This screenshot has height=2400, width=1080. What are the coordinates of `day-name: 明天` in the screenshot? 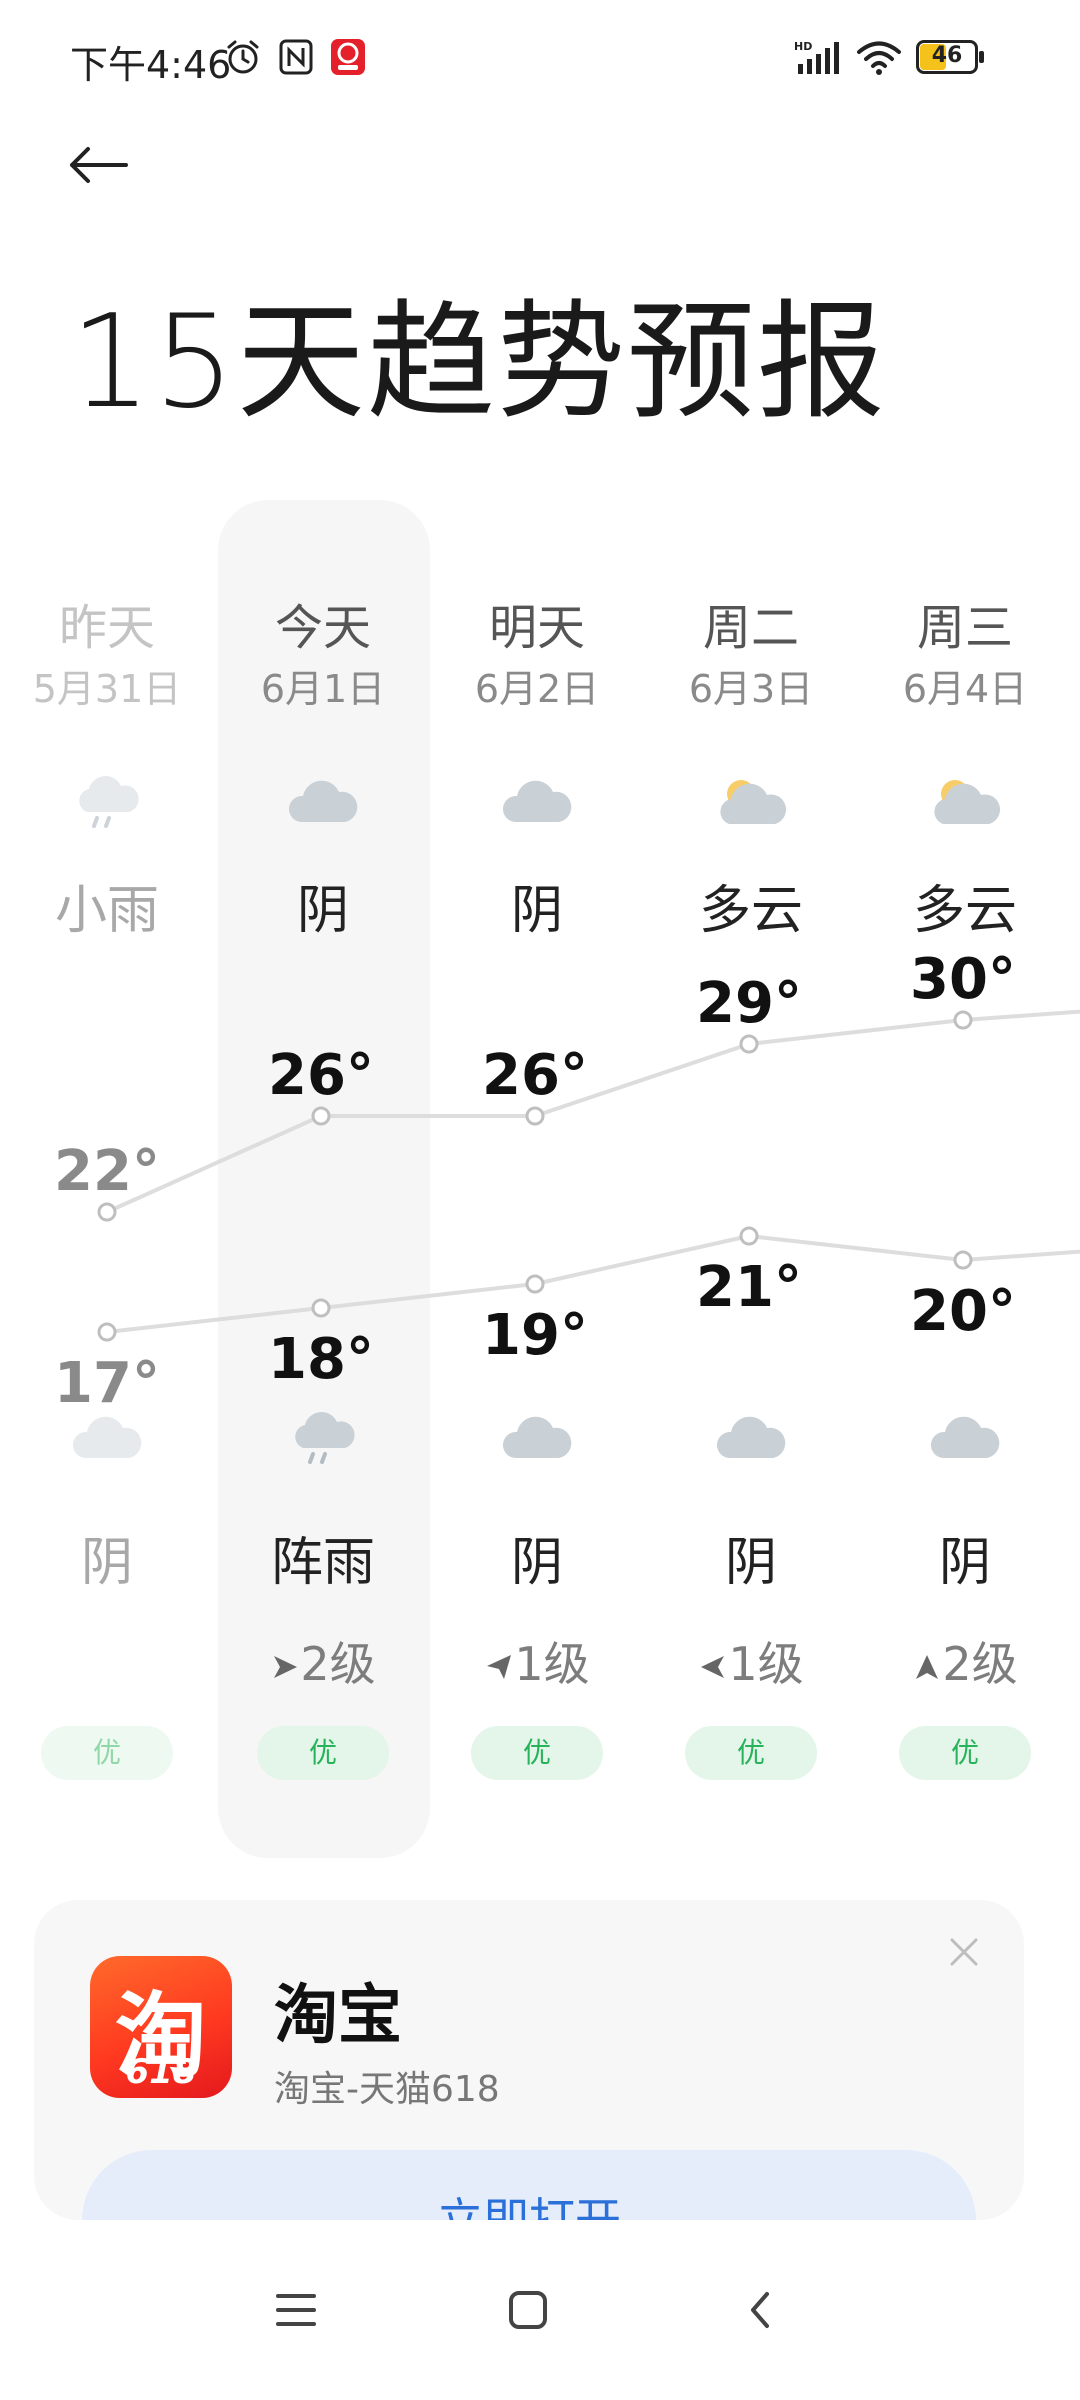 It's located at (536, 628).